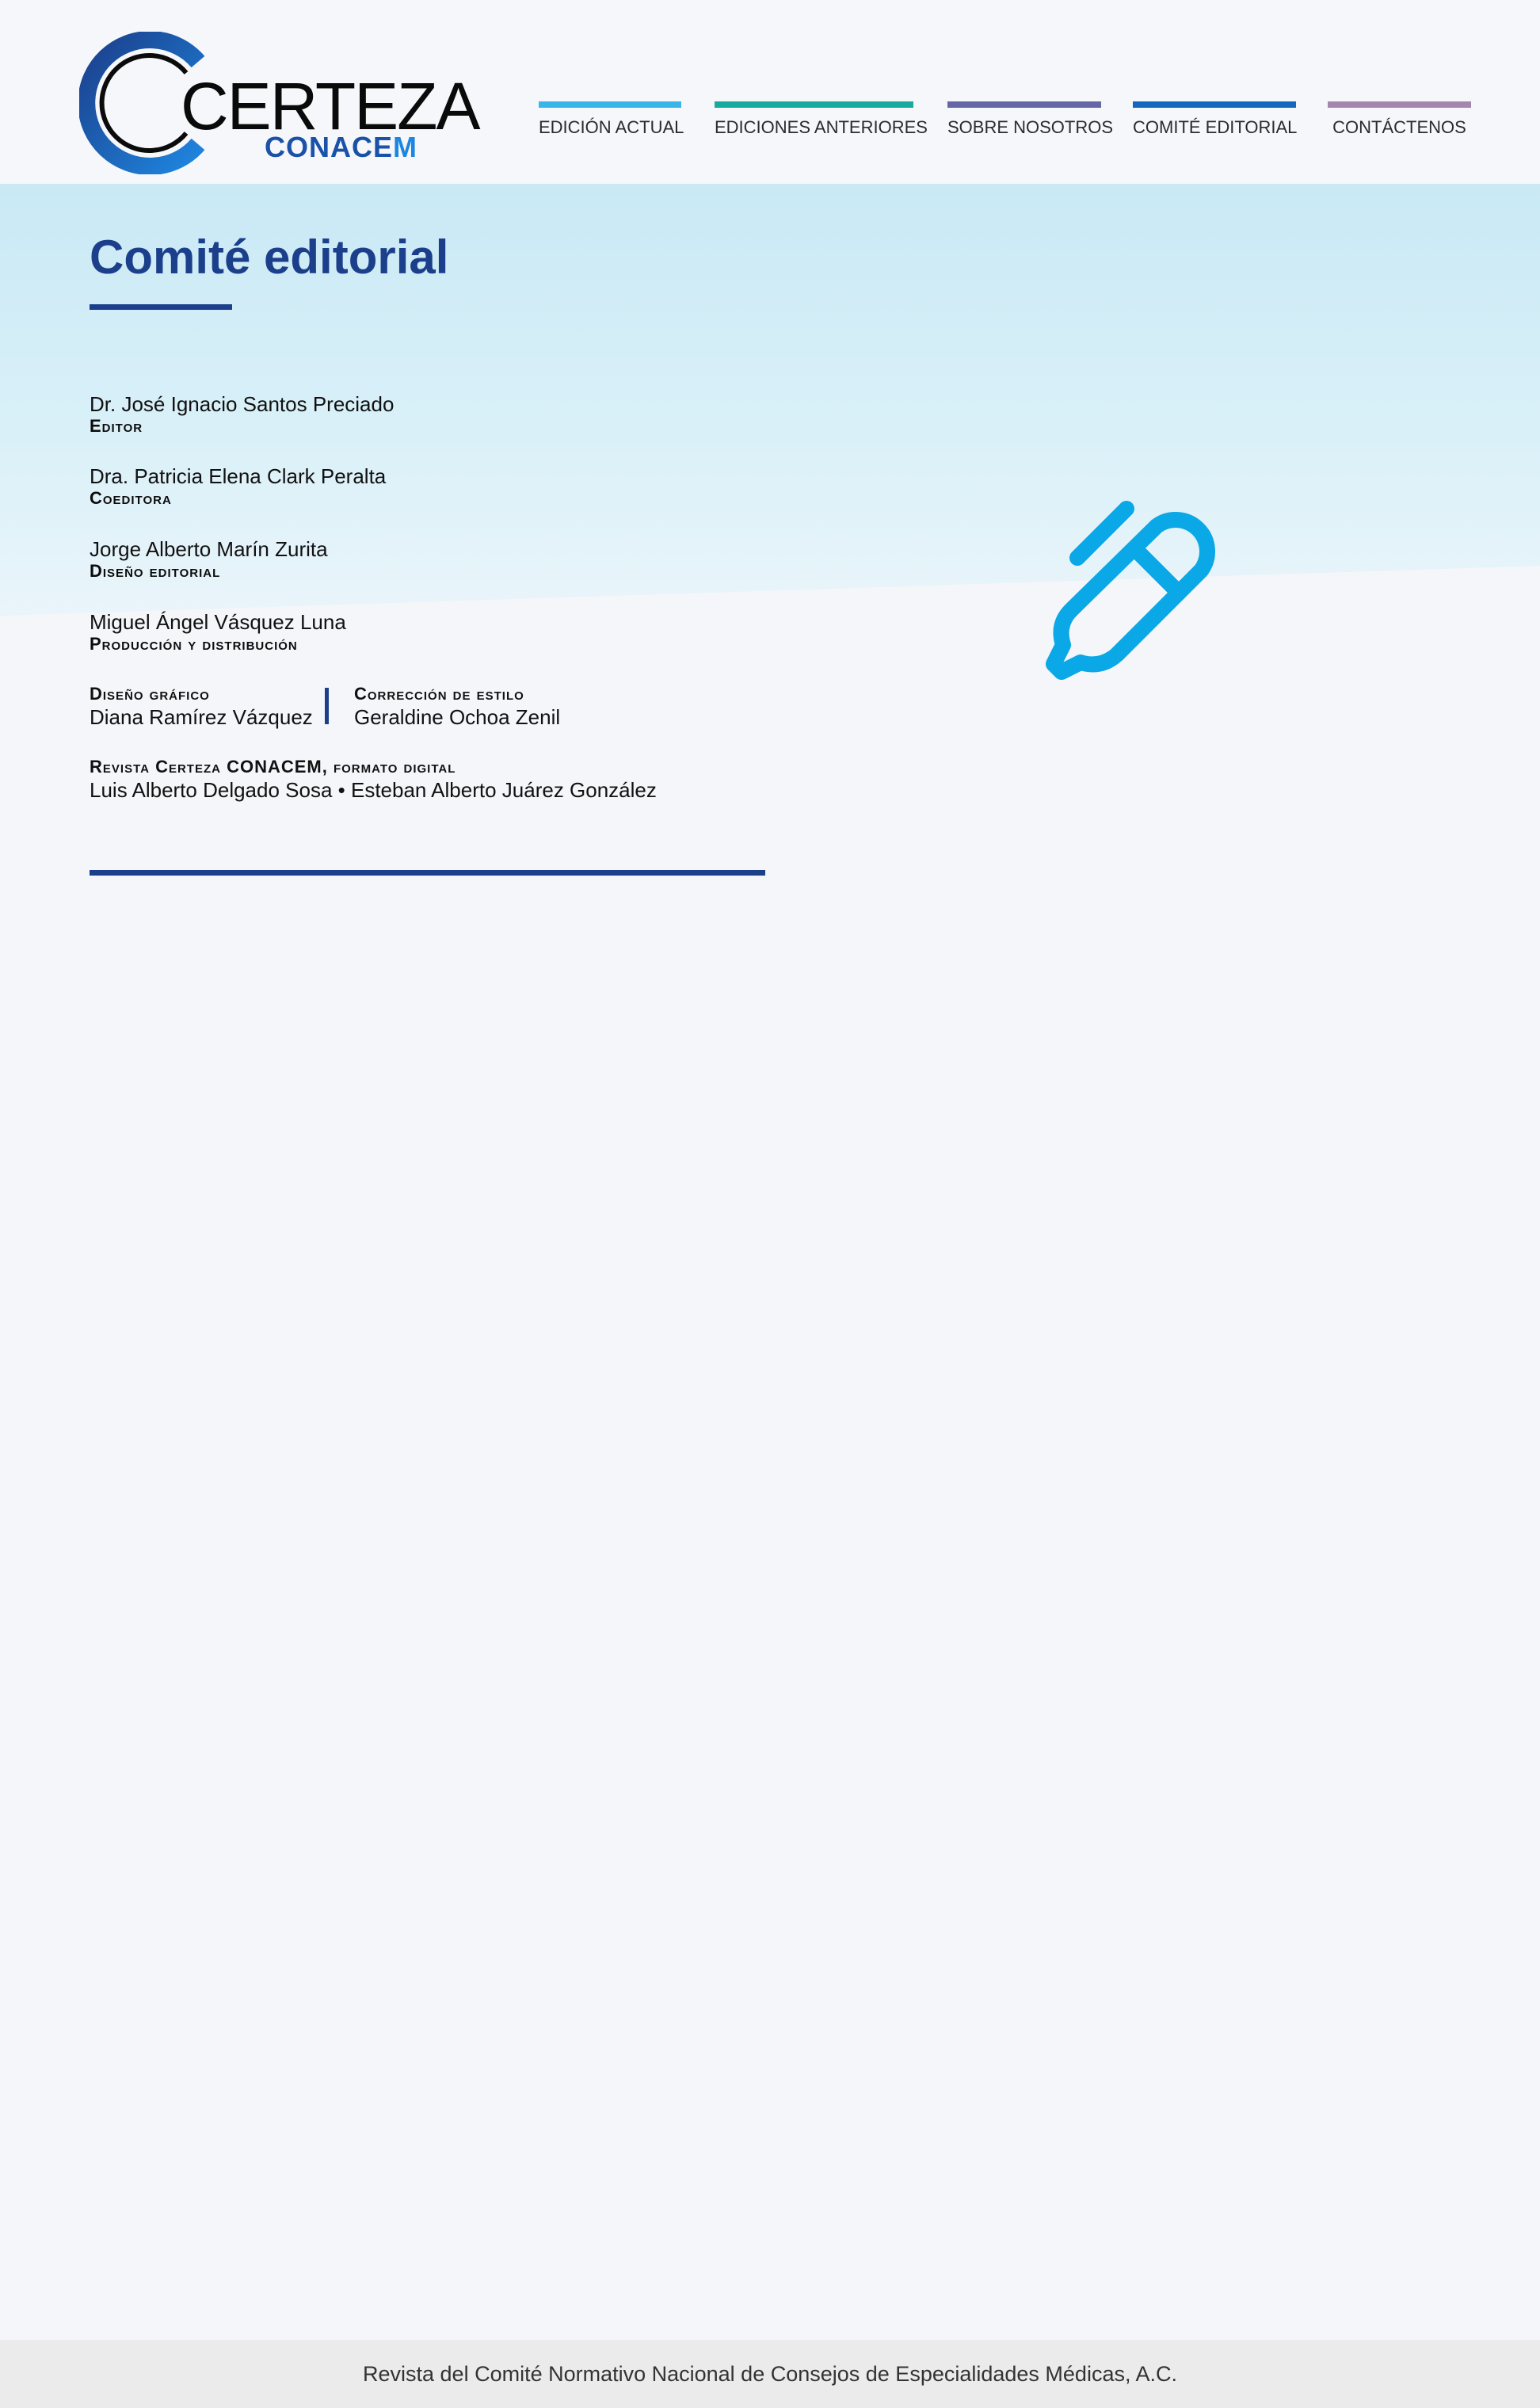 The height and width of the screenshot is (2408, 1540). I want to click on pen-icon, so click(1121, 592).